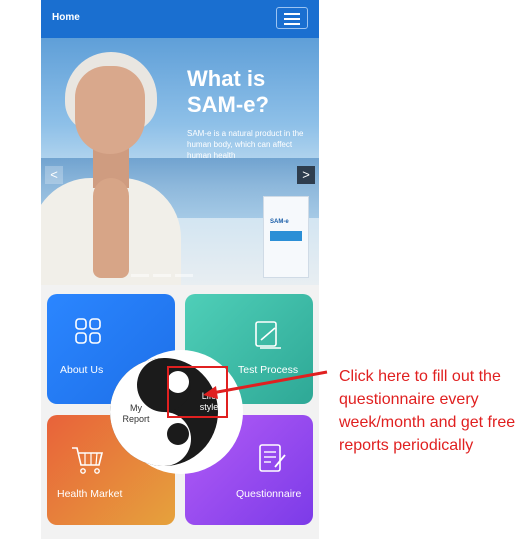 Image resolution: width=531 pixels, height=539 pixels. Describe the element at coordinates (88, 331) in the screenshot. I see `grid-icon` at that location.